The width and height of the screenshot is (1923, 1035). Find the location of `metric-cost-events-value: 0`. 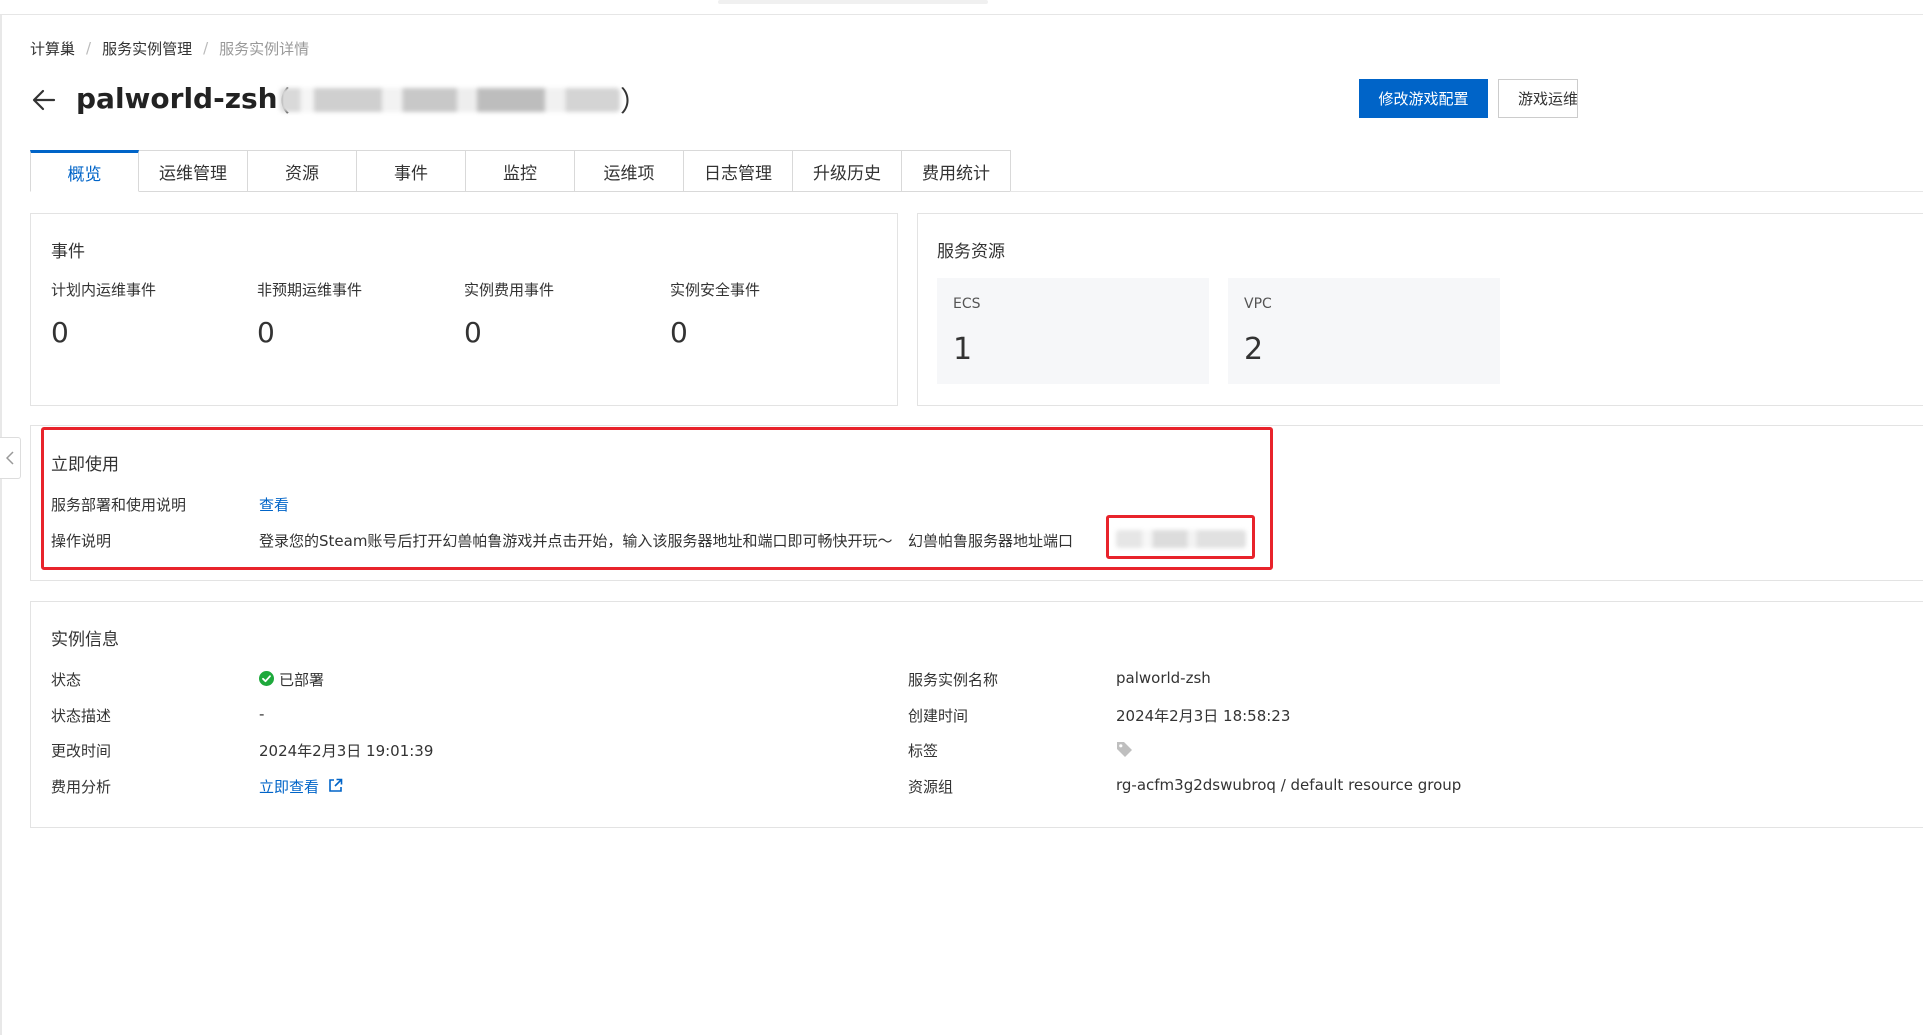

metric-cost-events-value: 0 is located at coordinates (473, 332).